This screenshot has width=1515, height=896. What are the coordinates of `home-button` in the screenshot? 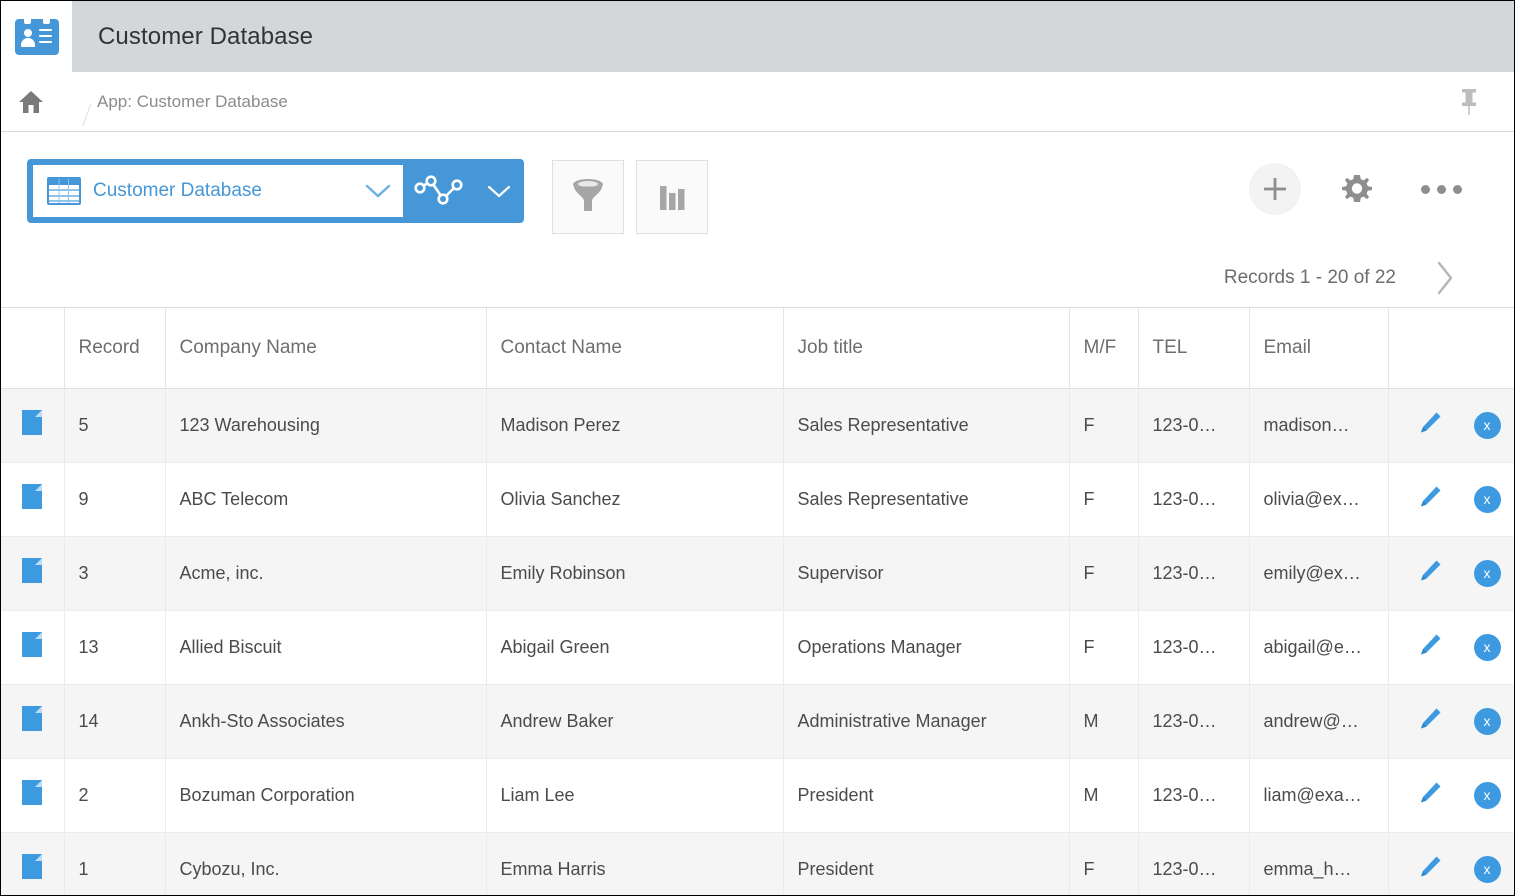 It's located at (31, 102).